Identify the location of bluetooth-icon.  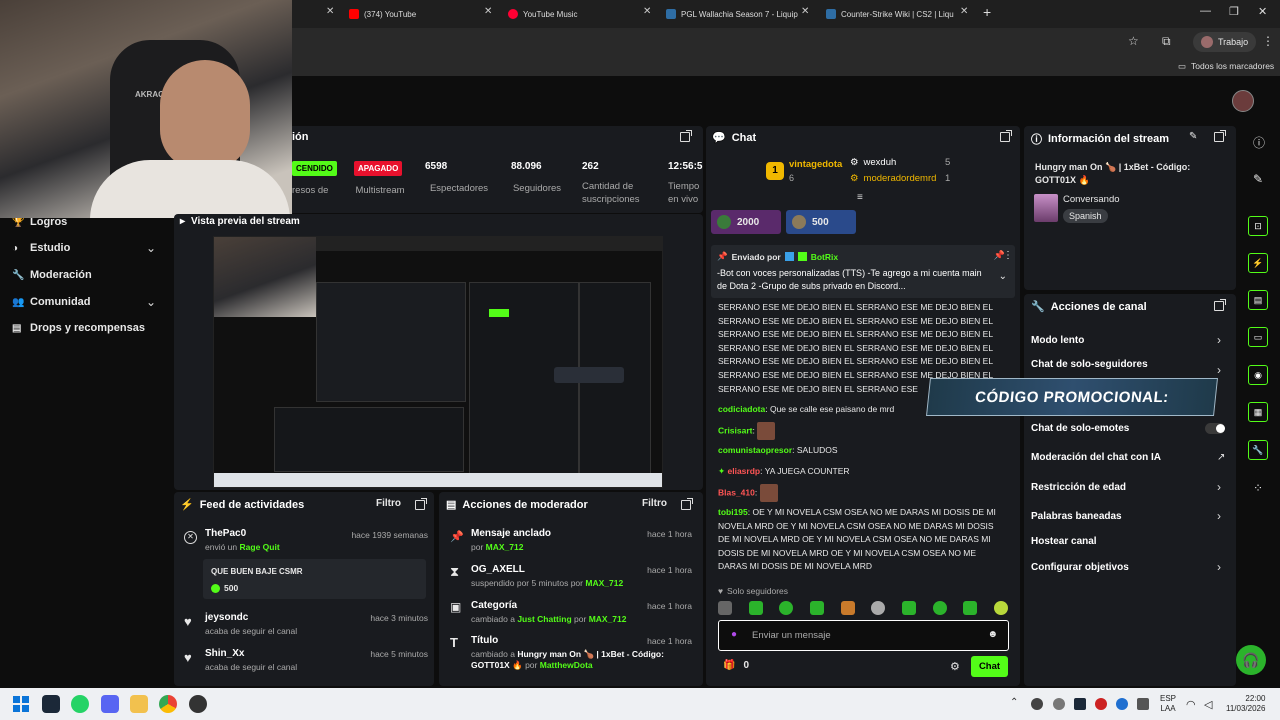
(1122, 704).